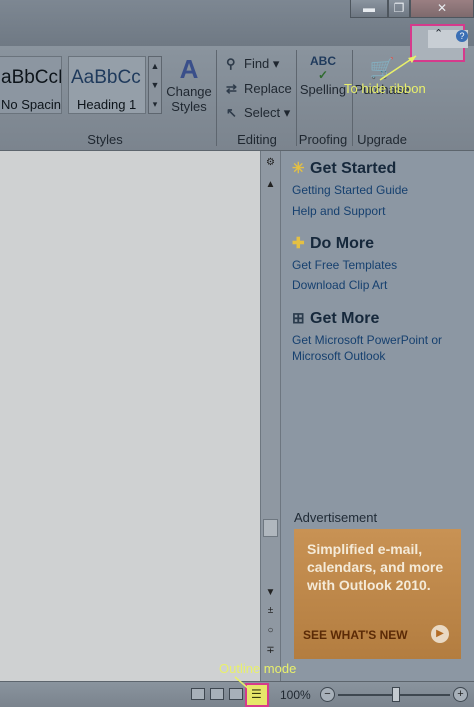 This screenshot has height=707, width=474. Describe the element at coordinates (327, 694) in the screenshot. I see `zoom-out-icon: −` at that location.